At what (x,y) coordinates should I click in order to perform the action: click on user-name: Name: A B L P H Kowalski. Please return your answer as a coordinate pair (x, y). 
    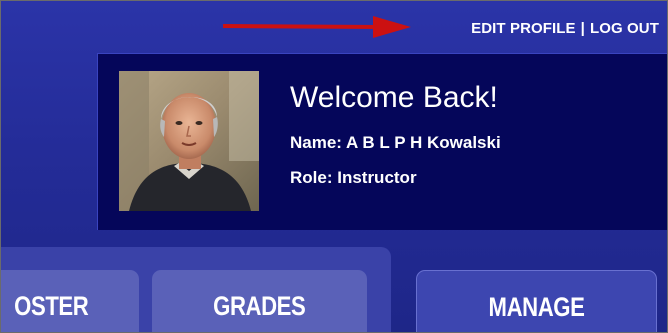
    Looking at the image, I should click on (395, 142).